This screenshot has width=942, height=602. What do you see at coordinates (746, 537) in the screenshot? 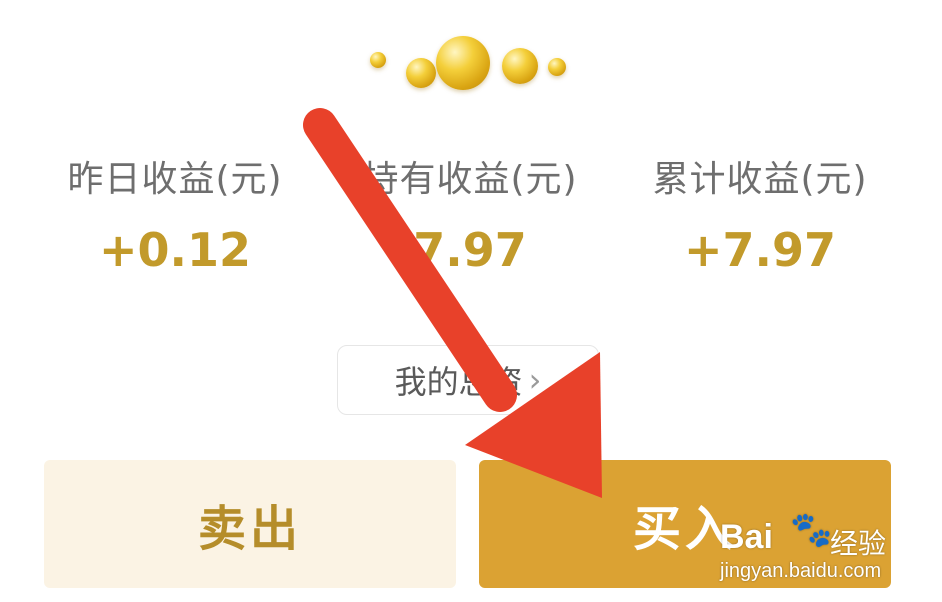
I see `watermark-brand: Bai` at bounding box center [746, 537].